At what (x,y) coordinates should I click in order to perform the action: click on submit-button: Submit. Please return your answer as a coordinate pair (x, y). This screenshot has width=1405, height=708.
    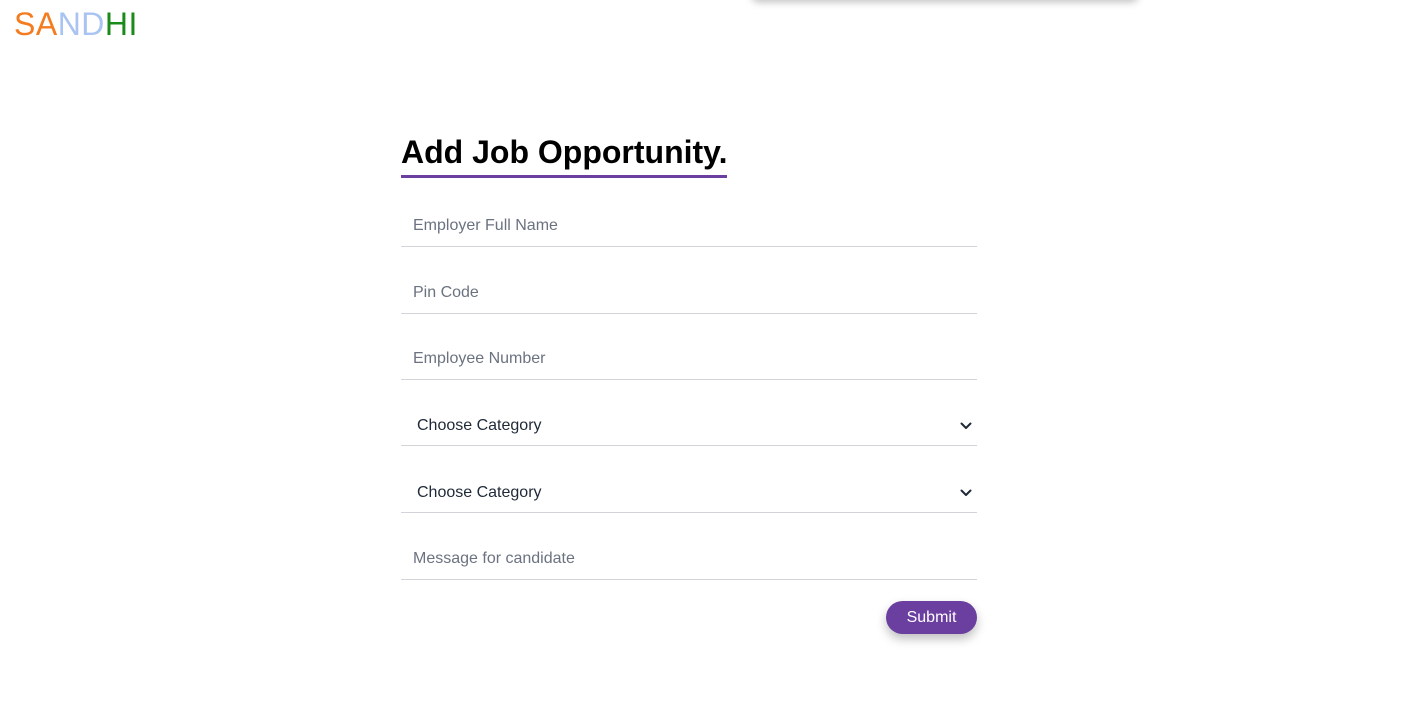
    Looking at the image, I should click on (931, 617).